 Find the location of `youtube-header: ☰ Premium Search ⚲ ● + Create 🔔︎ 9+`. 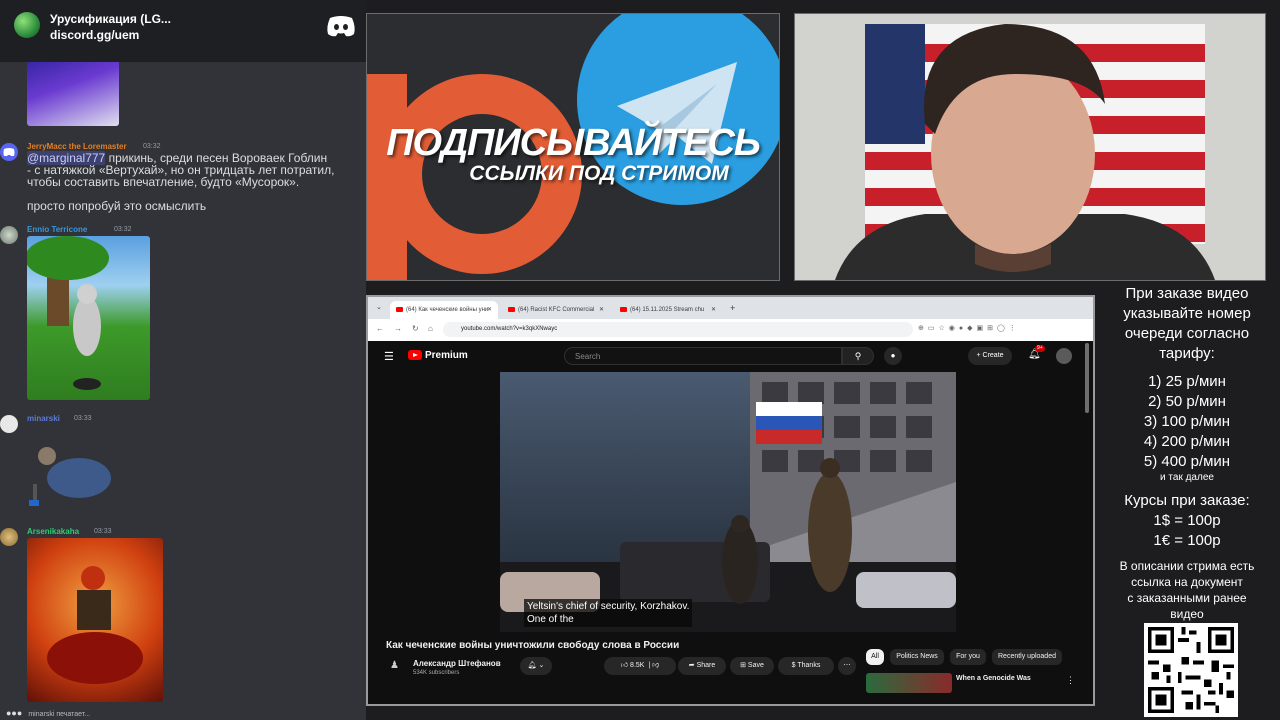

youtube-header: ☰ Premium Search ⚲ ● + Create 🔔︎ 9+ is located at coordinates (730, 356).